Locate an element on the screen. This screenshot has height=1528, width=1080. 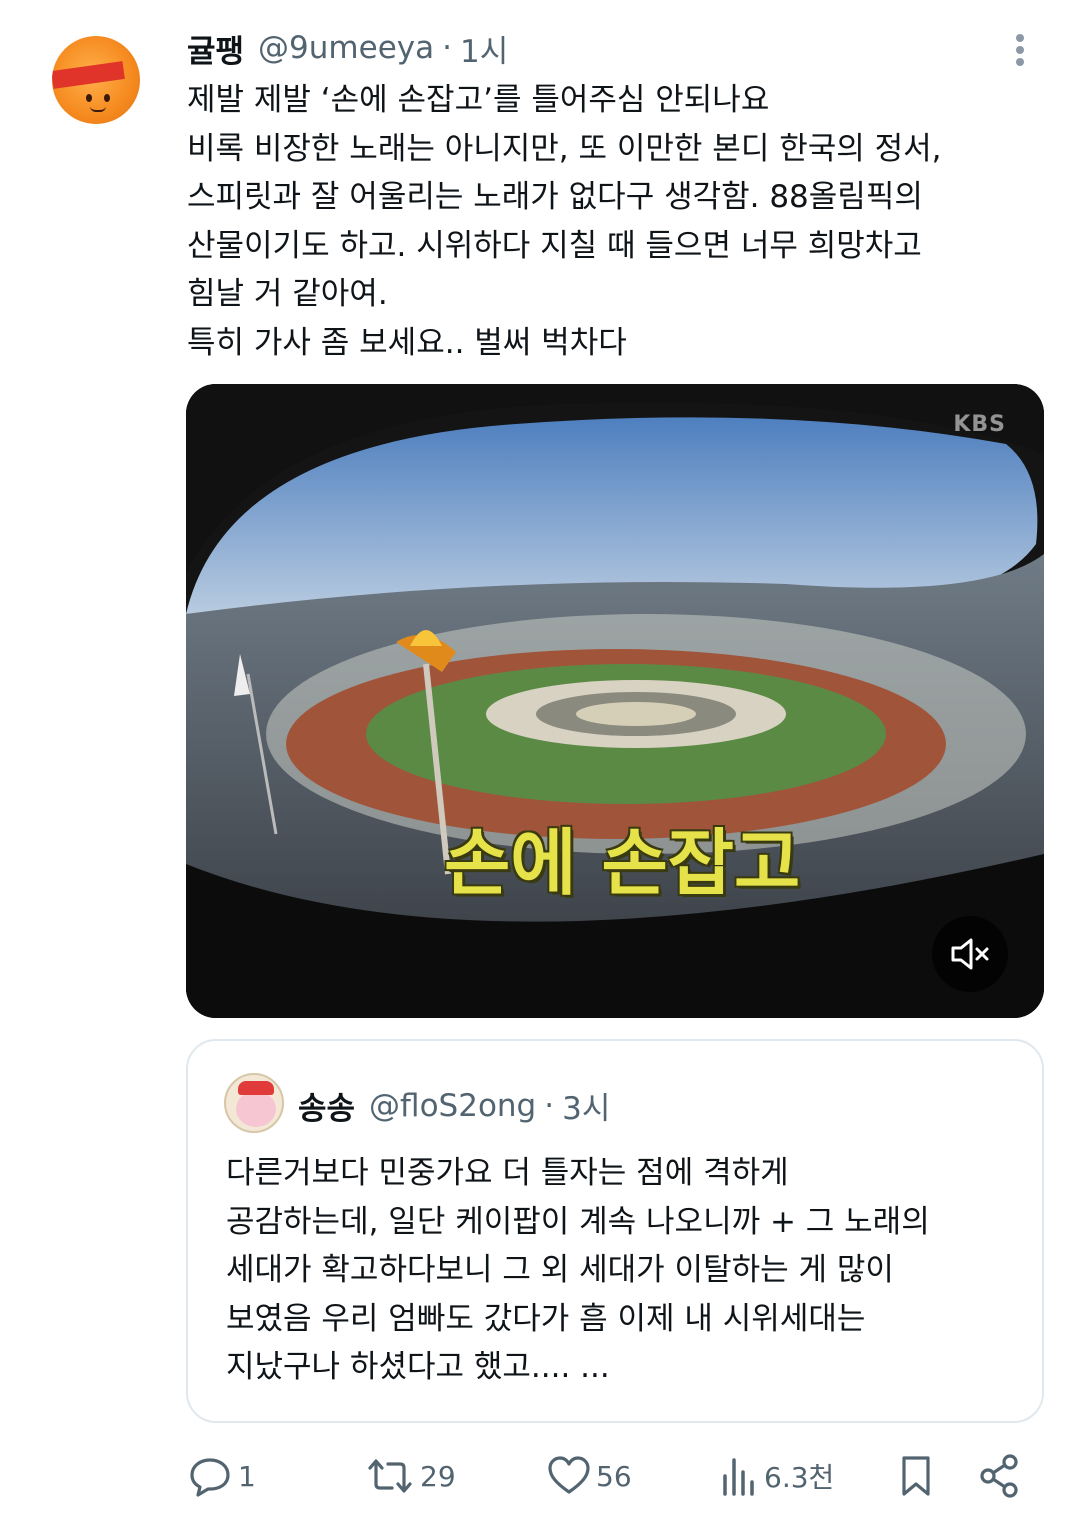
quoted-text-line: 세대가 확고하다보니 그 외 세대가 이탈하는 게 많이 is located at coordinates (560, 1270).